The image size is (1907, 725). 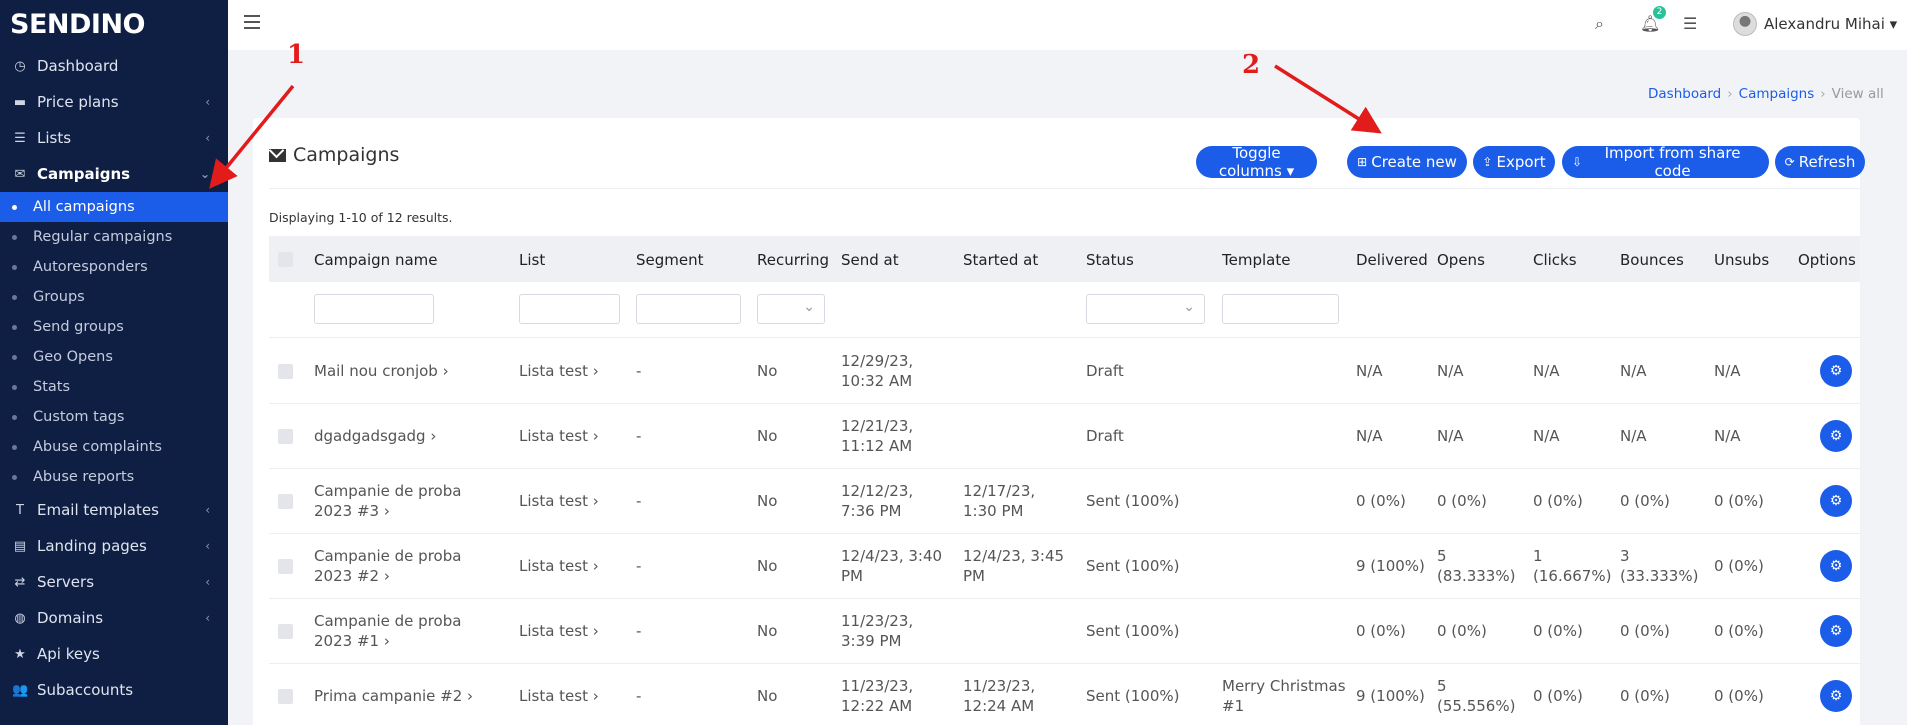 I want to click on filter-template-input, so click(x=1280, y=309).